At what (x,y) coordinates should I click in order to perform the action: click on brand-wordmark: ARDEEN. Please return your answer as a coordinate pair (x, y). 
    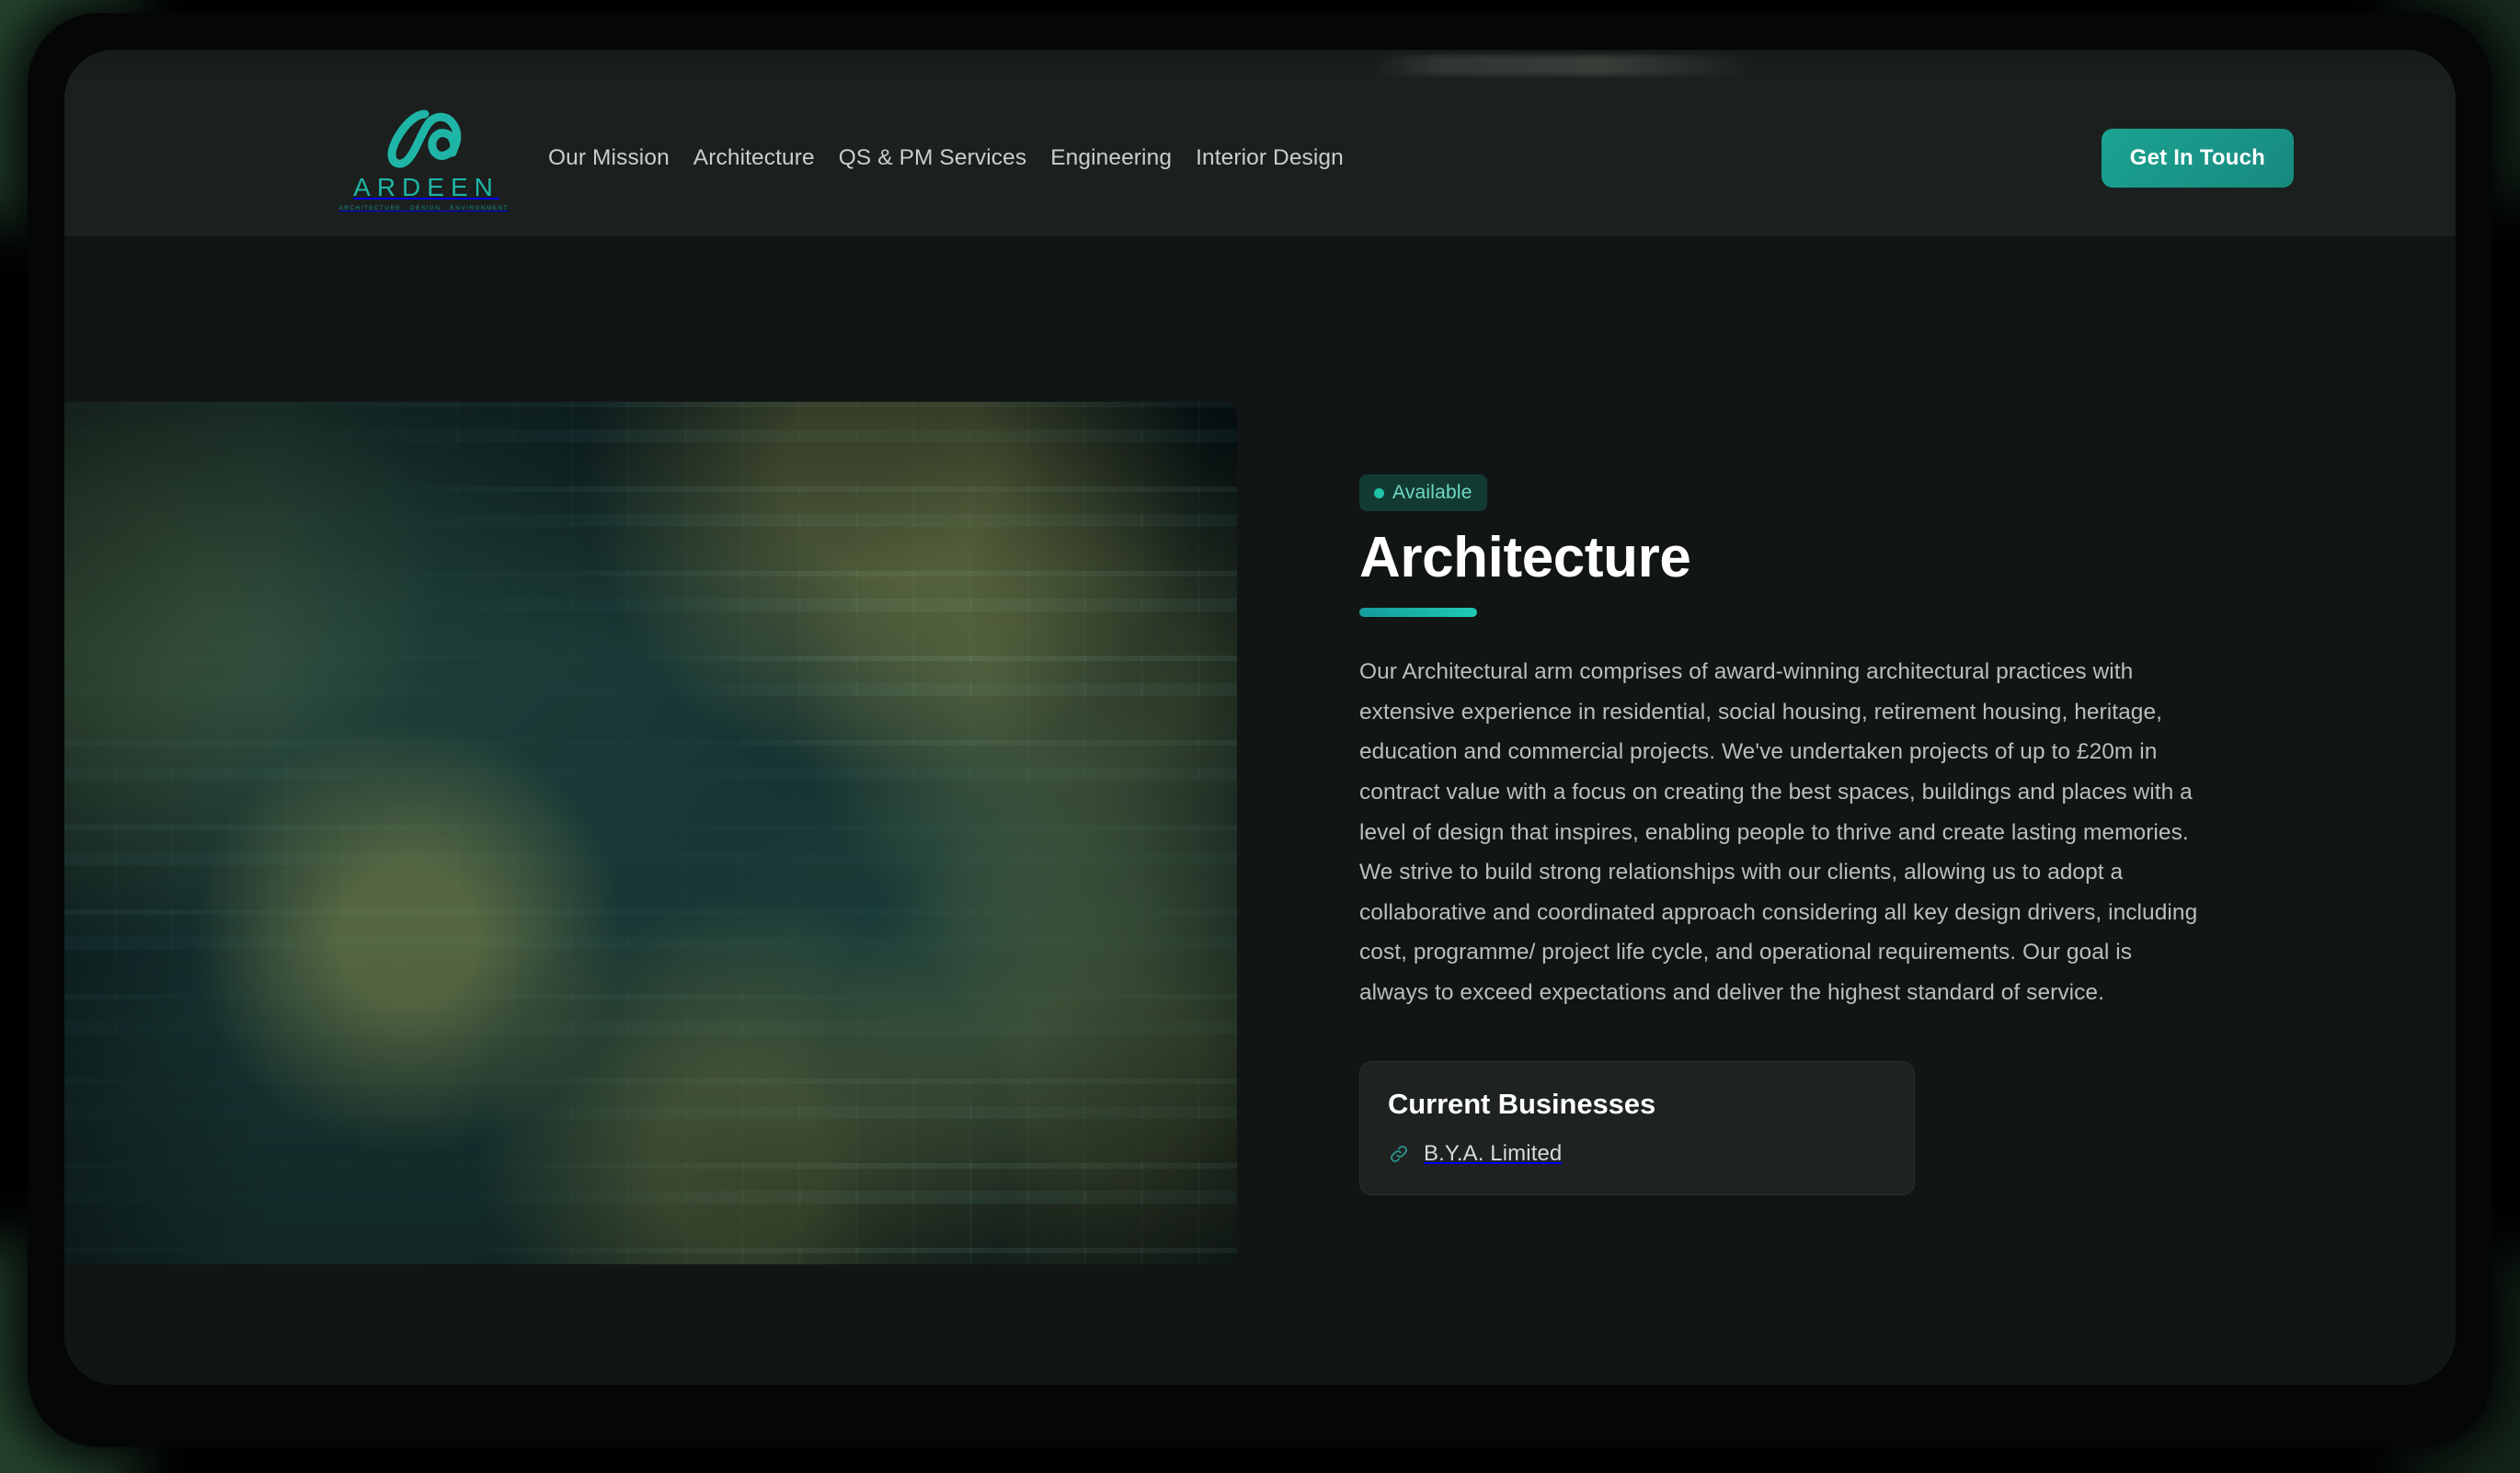
    Looking at the image, I should click on (426, 186).